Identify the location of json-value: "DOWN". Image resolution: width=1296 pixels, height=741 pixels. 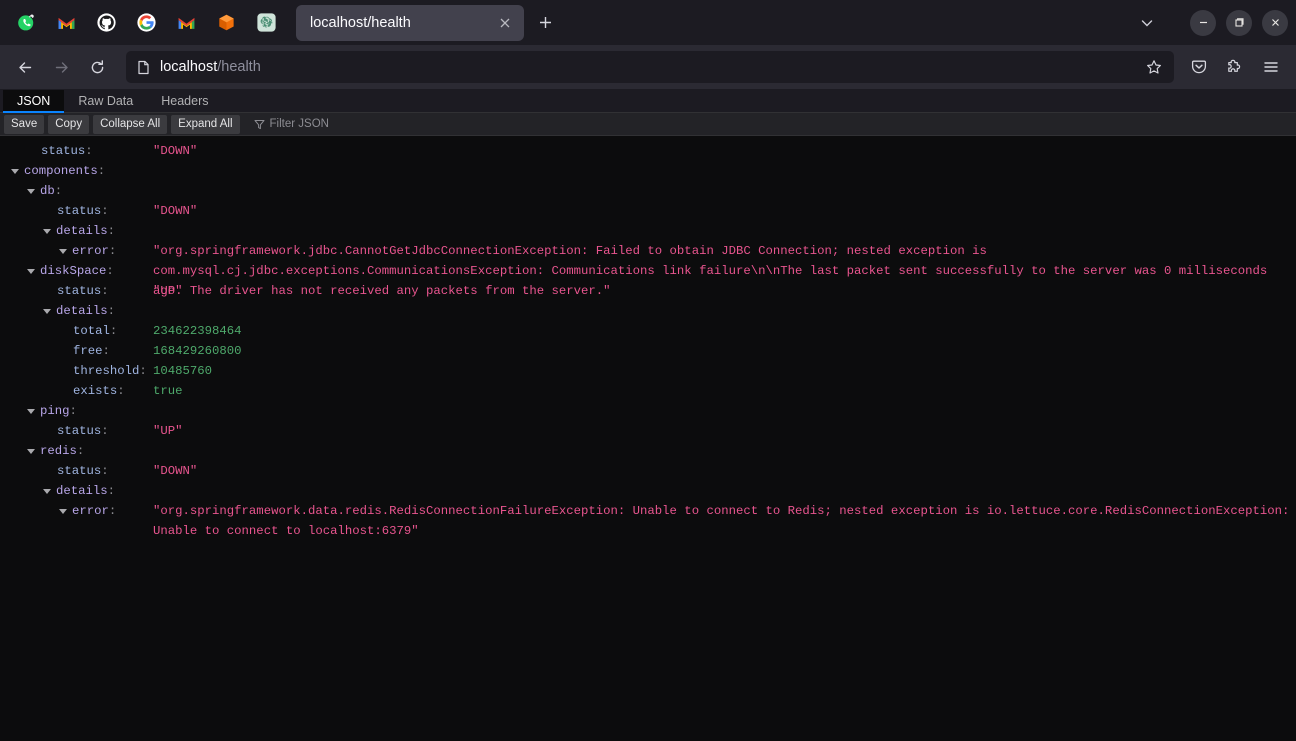
(175, 211).